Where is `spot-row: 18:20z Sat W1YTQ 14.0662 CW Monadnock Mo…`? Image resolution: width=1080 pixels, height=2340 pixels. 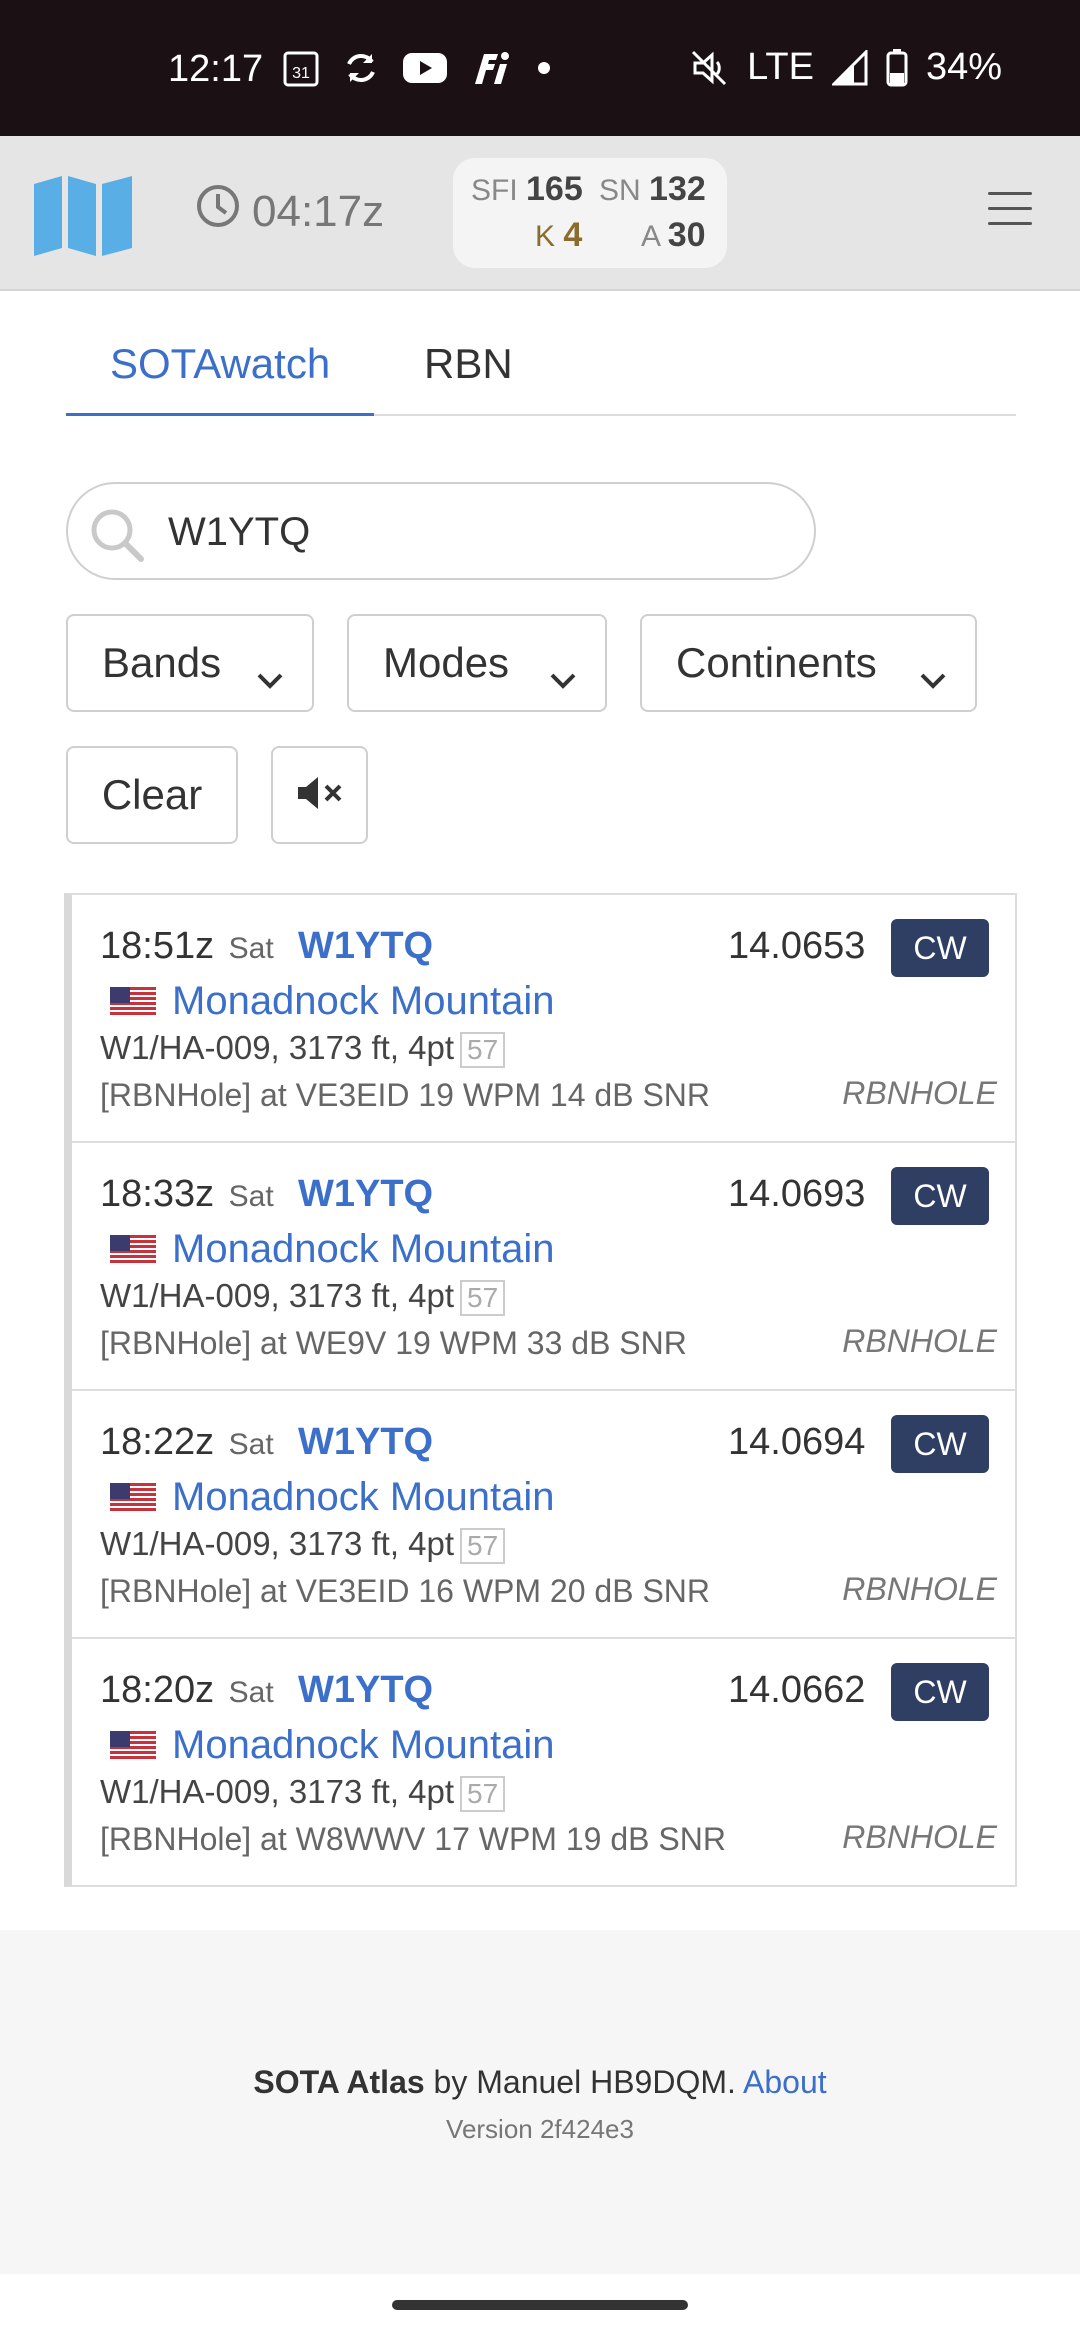 spot-row: 18:20z Sat W1YTQ 14.0662 CW Monadnock Mo… is located at coordinates (543, 1762).